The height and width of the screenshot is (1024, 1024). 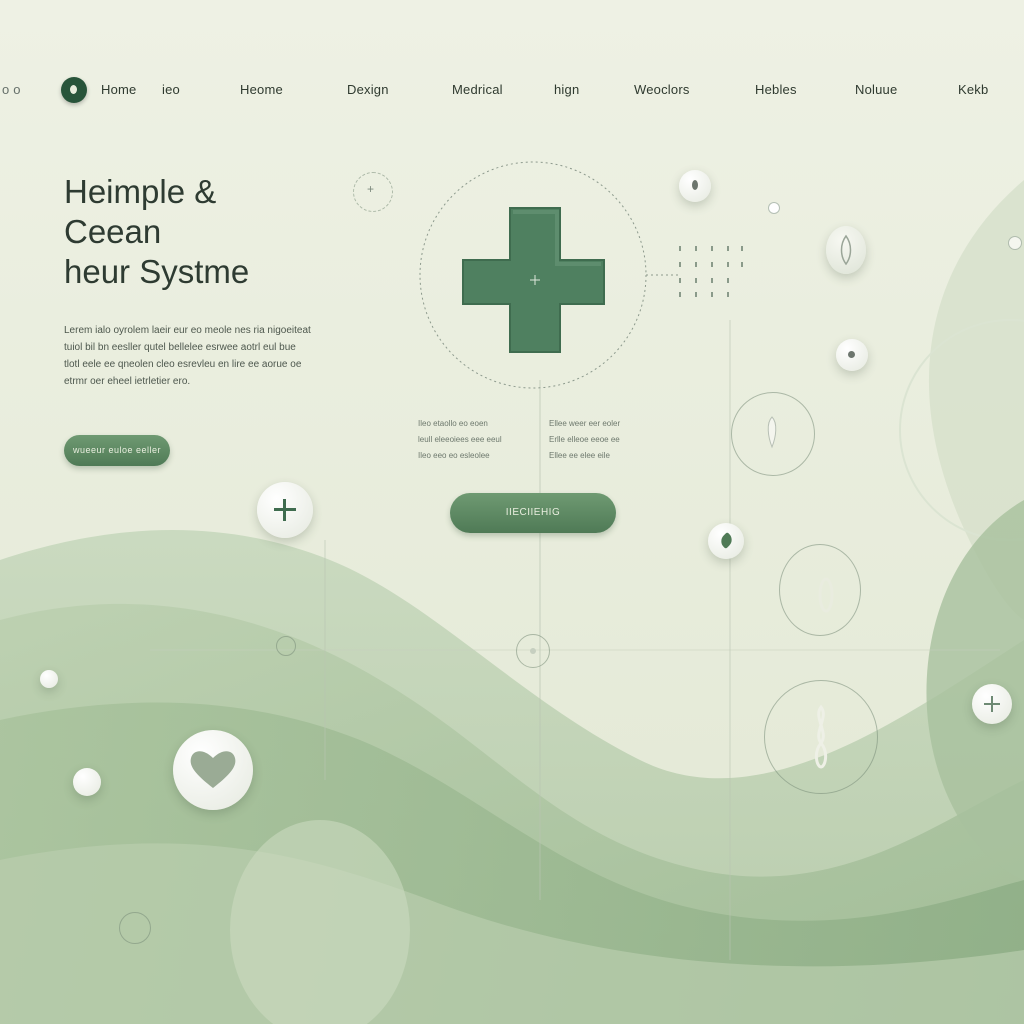 I want to click on info-left-line-3: Ileo eeo eo esleolee, so click(x=454, y=455).